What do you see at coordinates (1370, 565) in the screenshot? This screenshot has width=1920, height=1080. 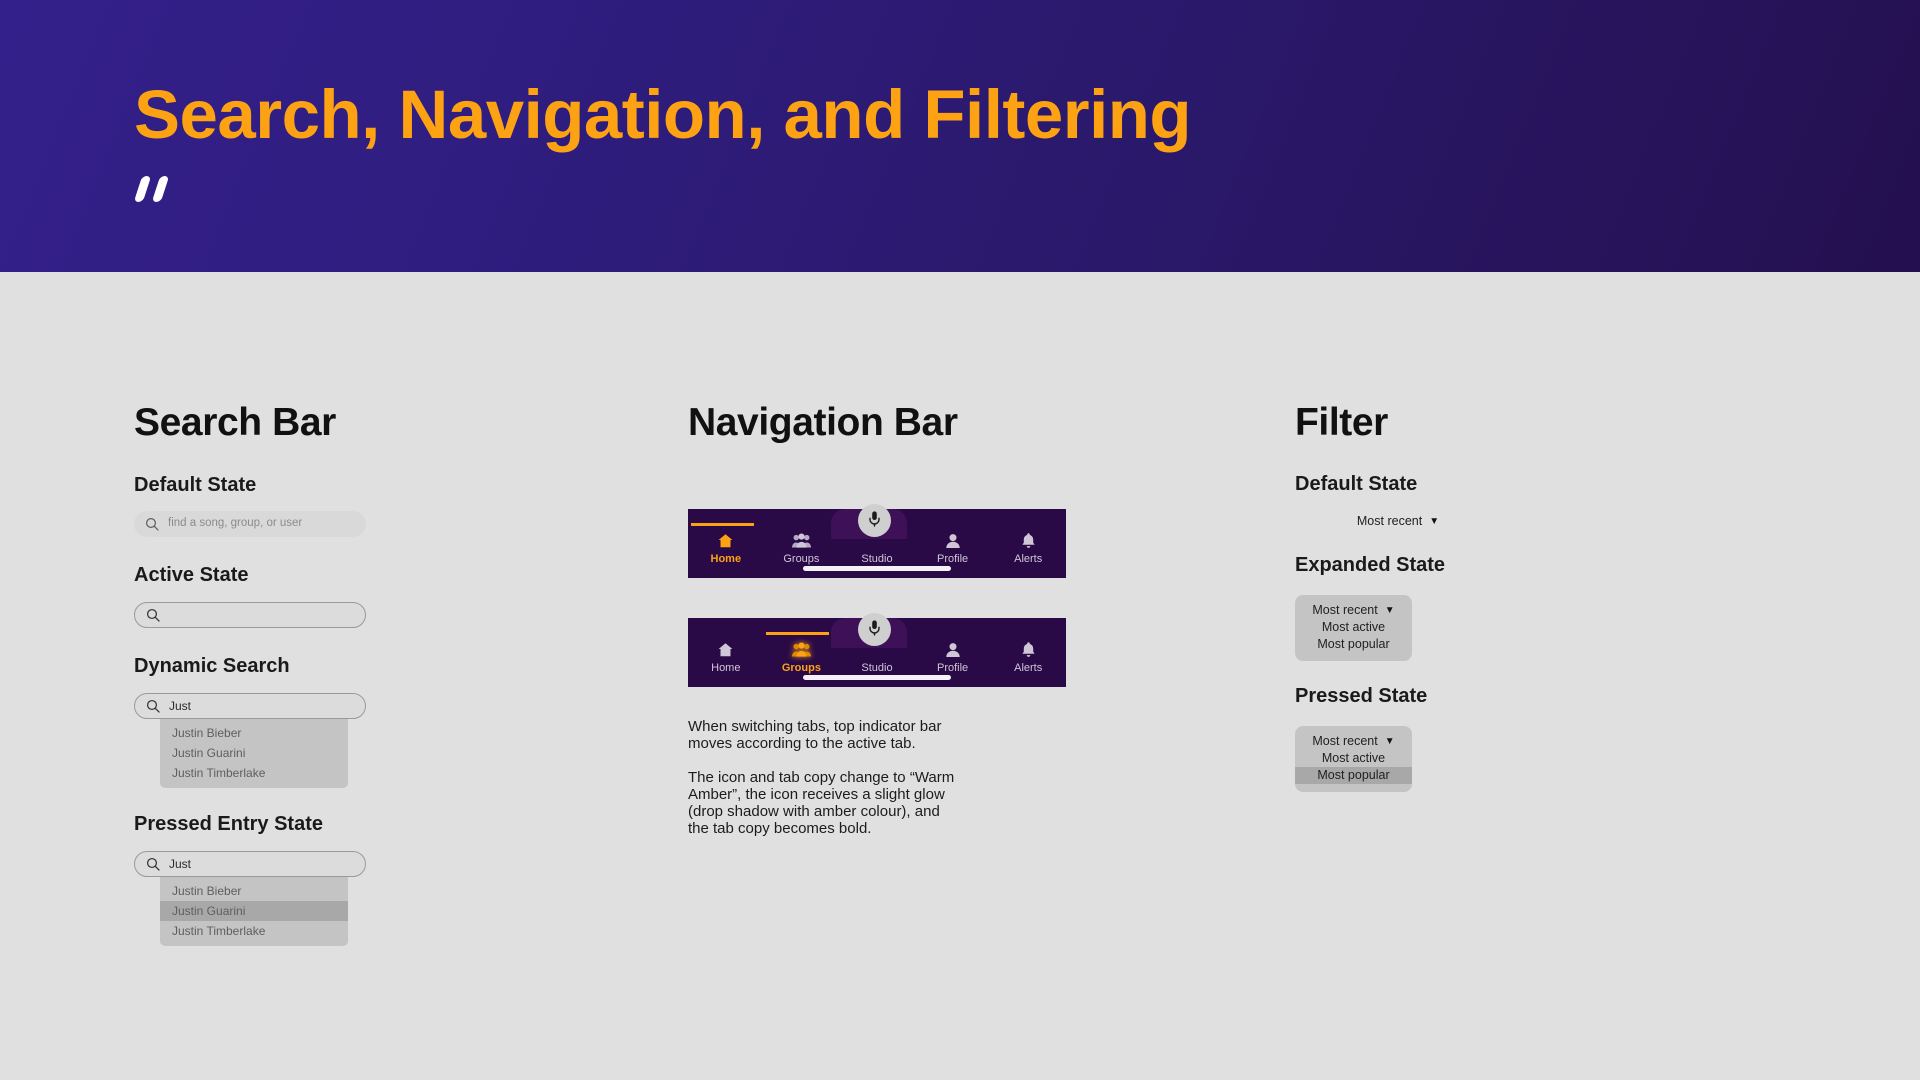 I see `filter-expanded-state-label: Expanded State` at bounding box center [1370, 565].